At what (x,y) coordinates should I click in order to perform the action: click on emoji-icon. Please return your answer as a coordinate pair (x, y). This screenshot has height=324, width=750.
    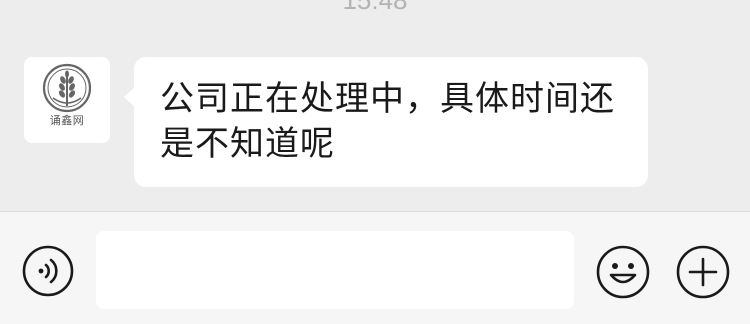
    Looking at the image, I should click on (623, 272).